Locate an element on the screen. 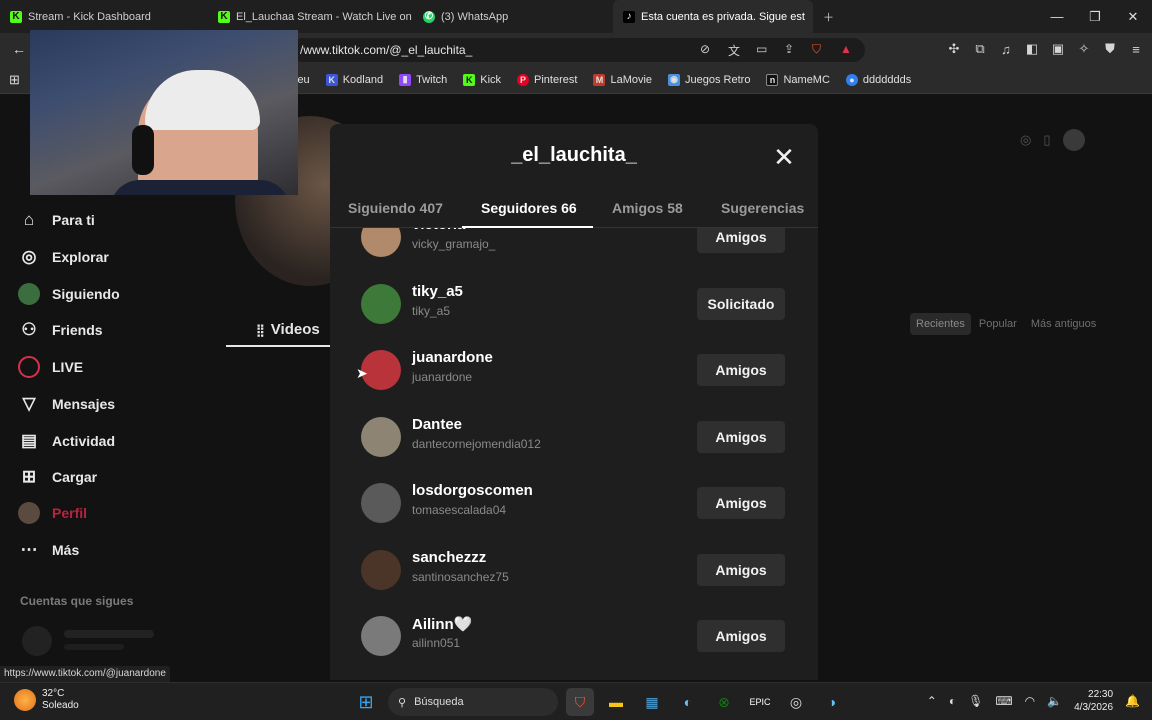  list-item: losdorgoscomen tomasescalada04 Amigos is located at coordinates (574, 503).